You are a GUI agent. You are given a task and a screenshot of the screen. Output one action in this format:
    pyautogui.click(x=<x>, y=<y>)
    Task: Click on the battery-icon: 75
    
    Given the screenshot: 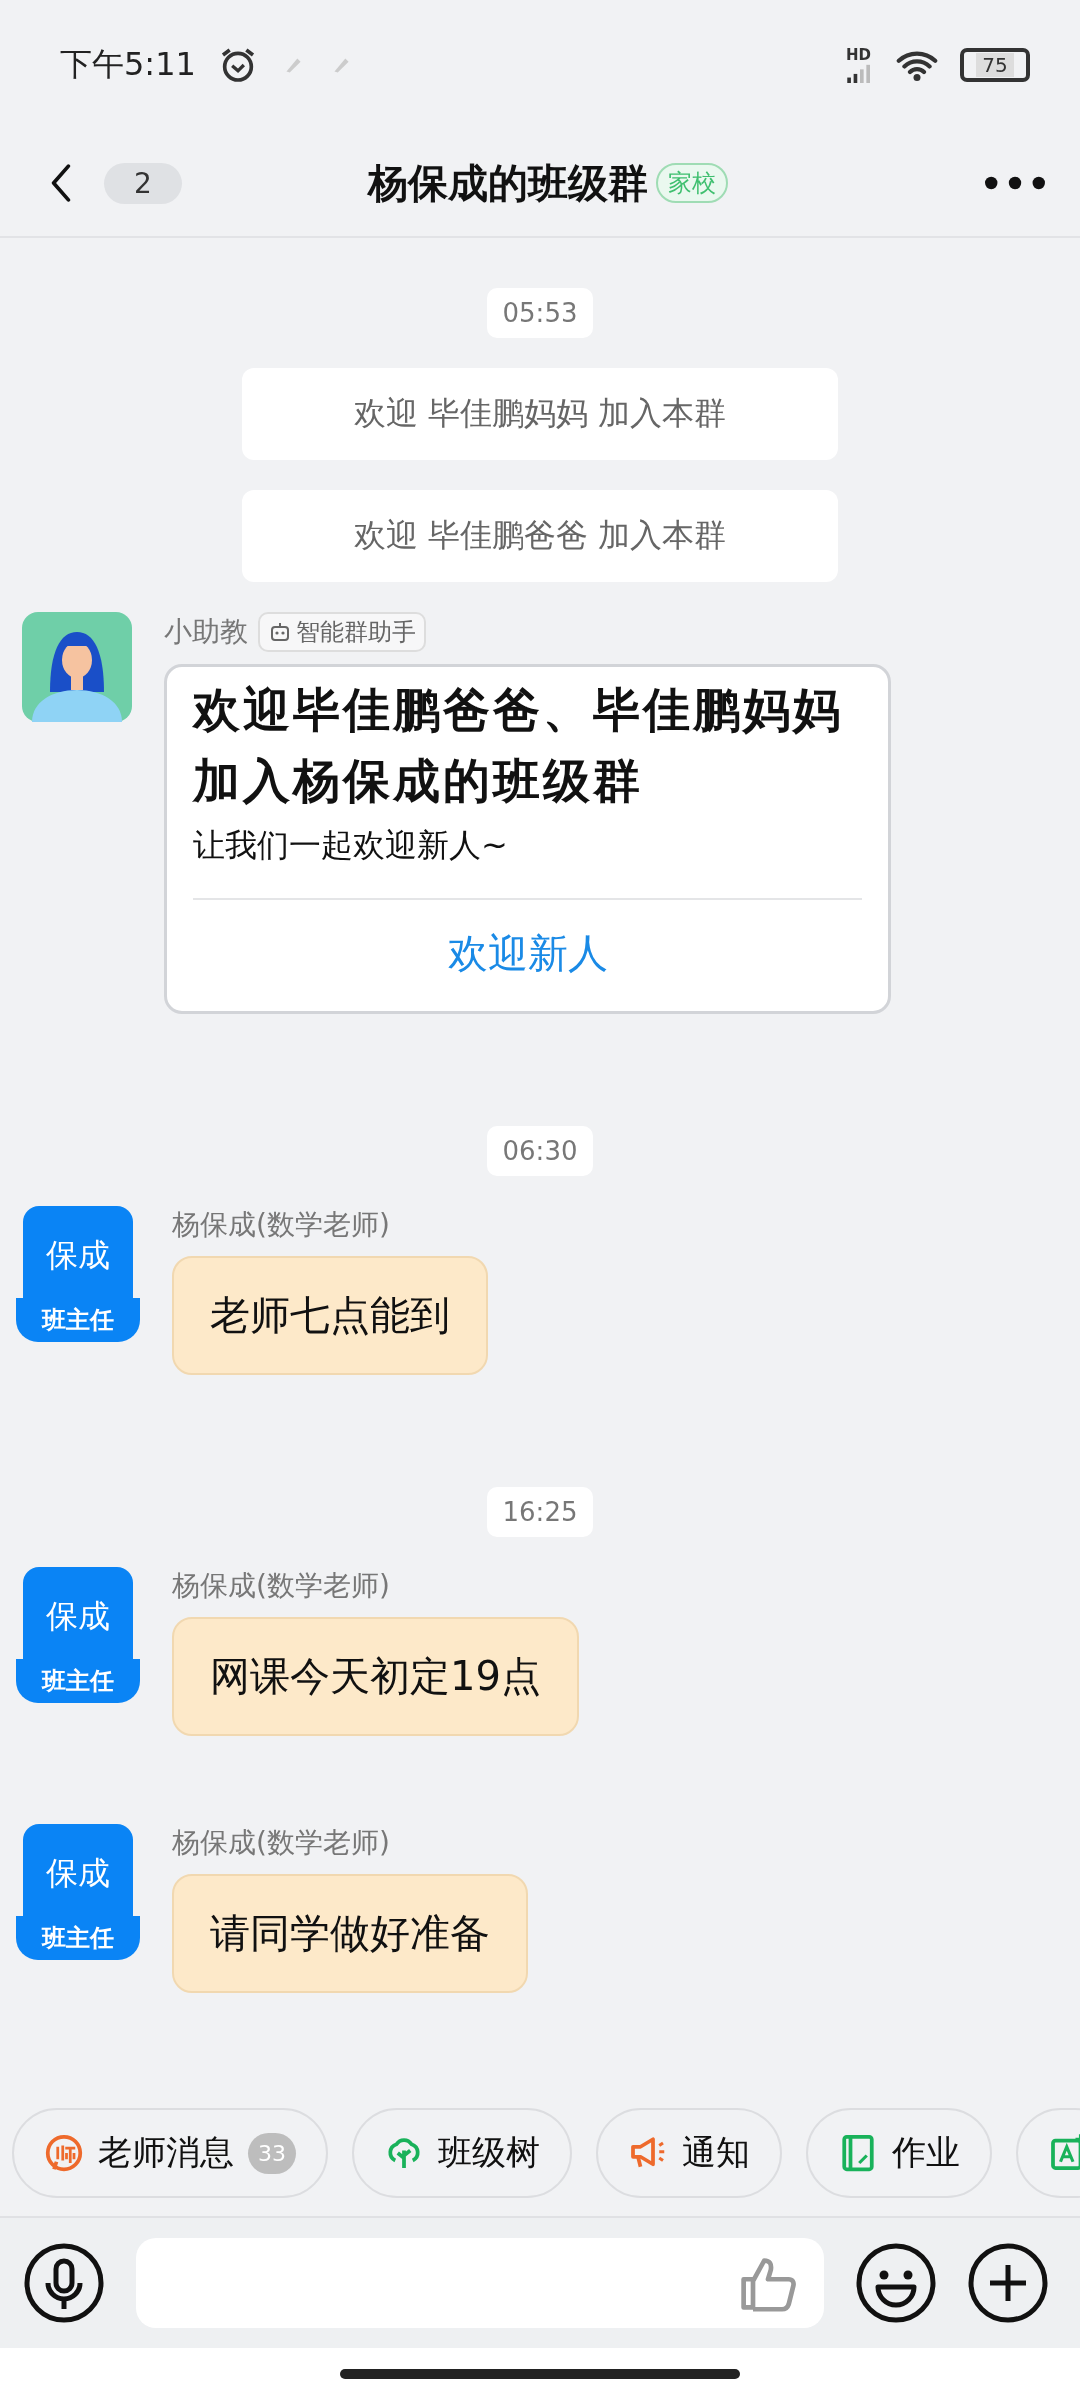 What is the action you would take?
    pyautogui.click(x=995, y=65)
    